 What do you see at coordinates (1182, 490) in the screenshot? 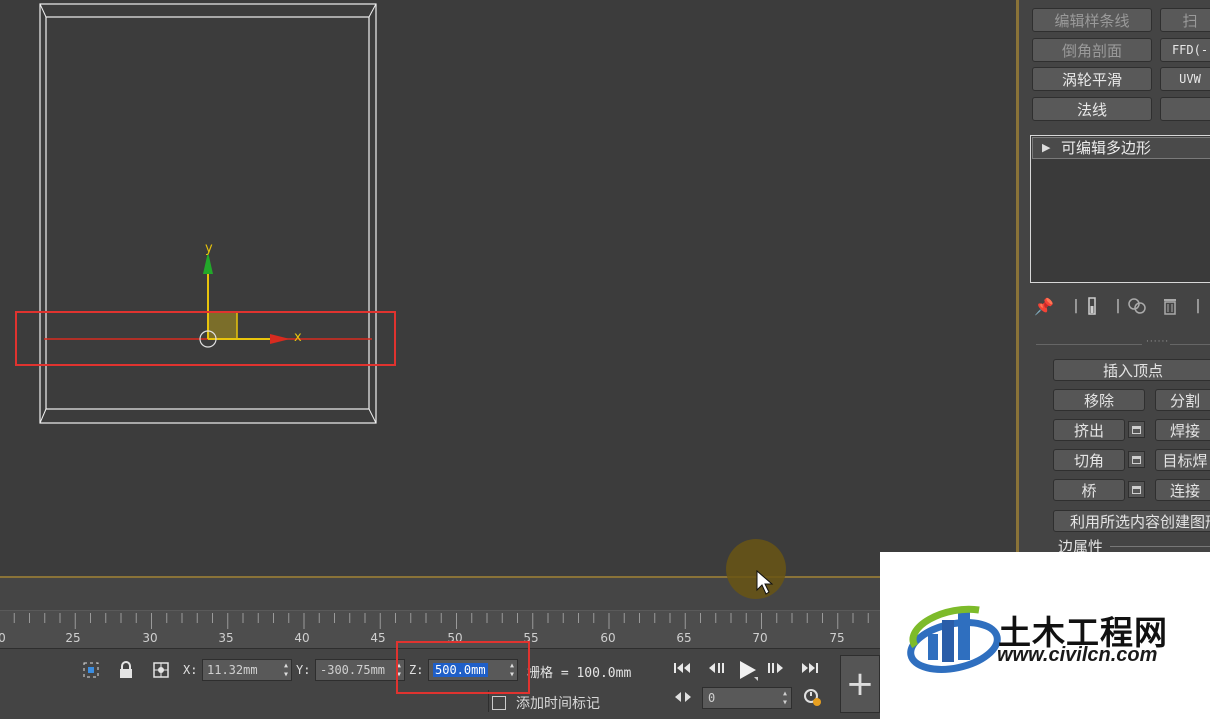
I see `connect-button: 连接` at bounding box center [1182, 490].